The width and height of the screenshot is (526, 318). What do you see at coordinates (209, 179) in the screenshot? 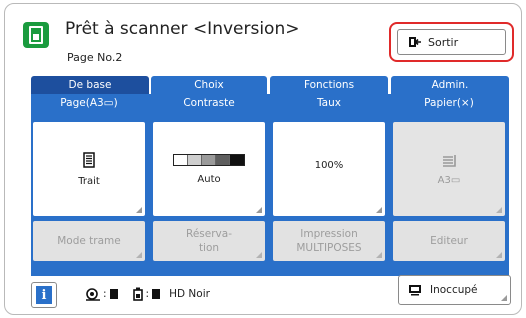
I see `contrast-value: Auto` at bounding box center [209, 179].